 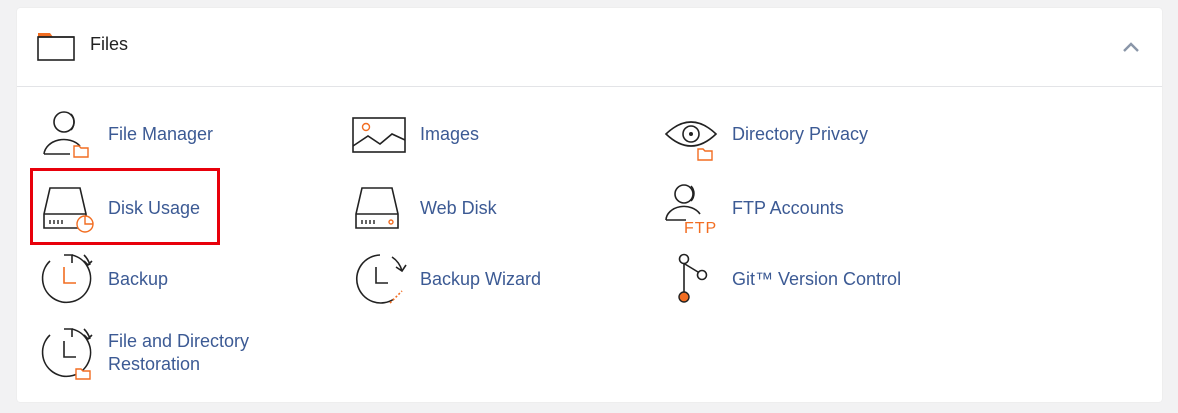 I want to click on disk-usage-link: Disk Usage, so click(x=120, y=208).